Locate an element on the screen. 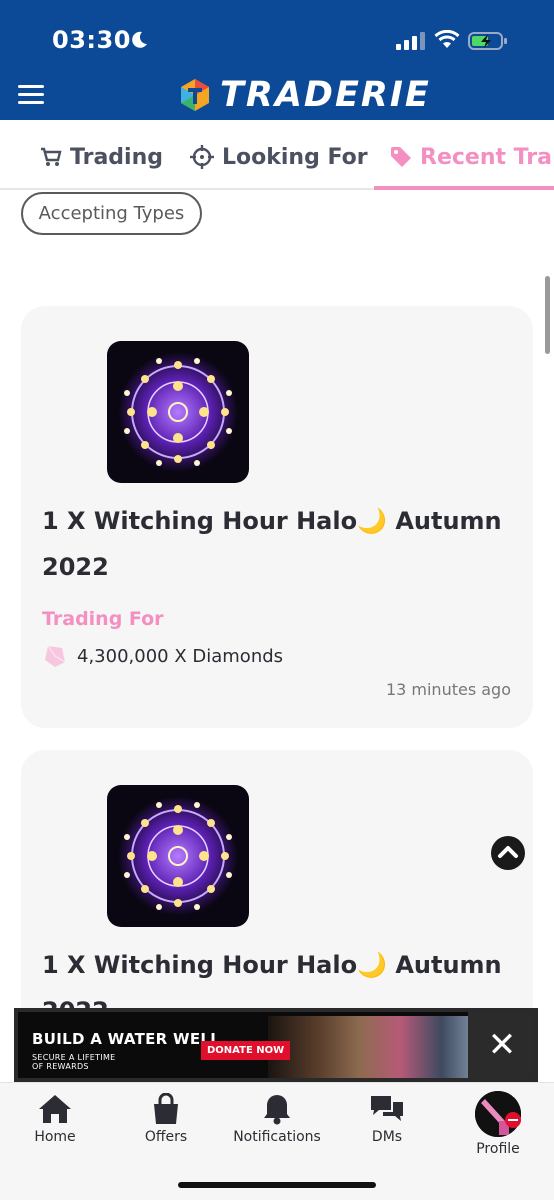  nav-label: Profile is located at coordinates (498, 1149).